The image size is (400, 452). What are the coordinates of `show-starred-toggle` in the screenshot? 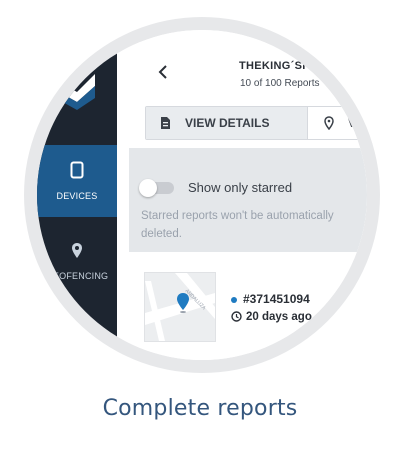 It's located at (156, 188).